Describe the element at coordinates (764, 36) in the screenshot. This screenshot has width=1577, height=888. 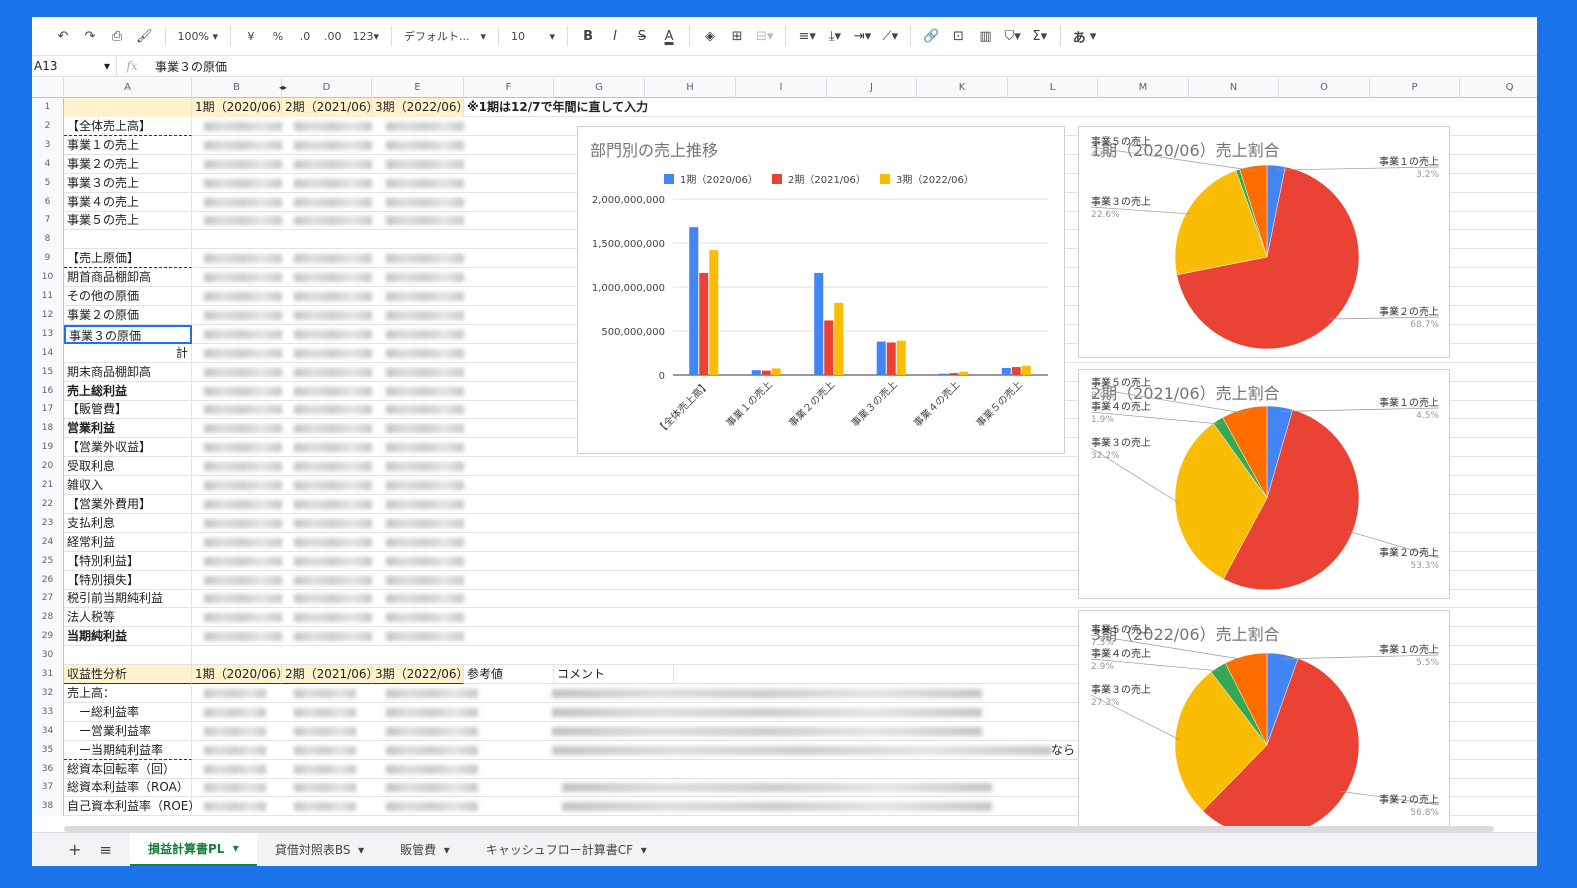
I see `merge-cells-icon: ⊟▾` at that location.